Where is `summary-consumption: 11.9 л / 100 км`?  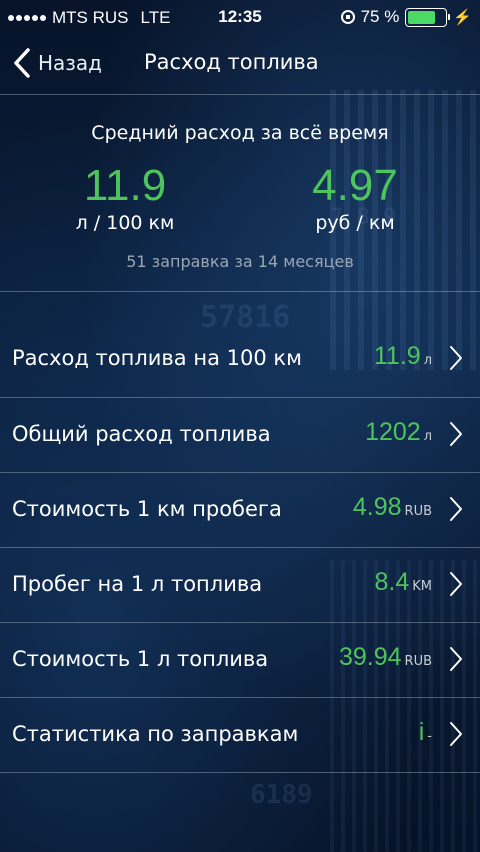
summary-consumption: 11.9 л / 100 км is located at coordinates (125, 198).